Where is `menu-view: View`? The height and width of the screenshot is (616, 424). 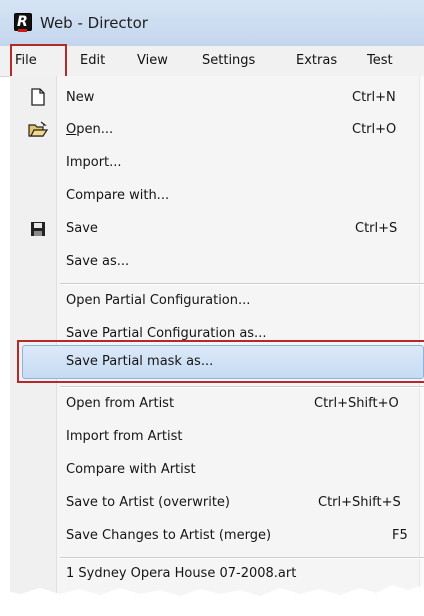
menu-view: View is located at coordinates (152, 60).